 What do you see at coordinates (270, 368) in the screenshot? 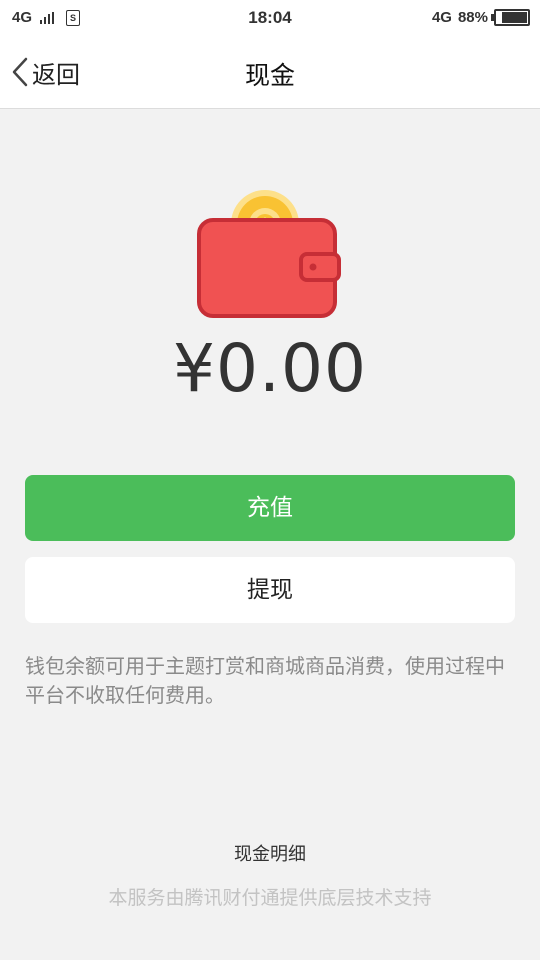
I see `balance-amount: ¥0.00` at bounding box center [270, 368].